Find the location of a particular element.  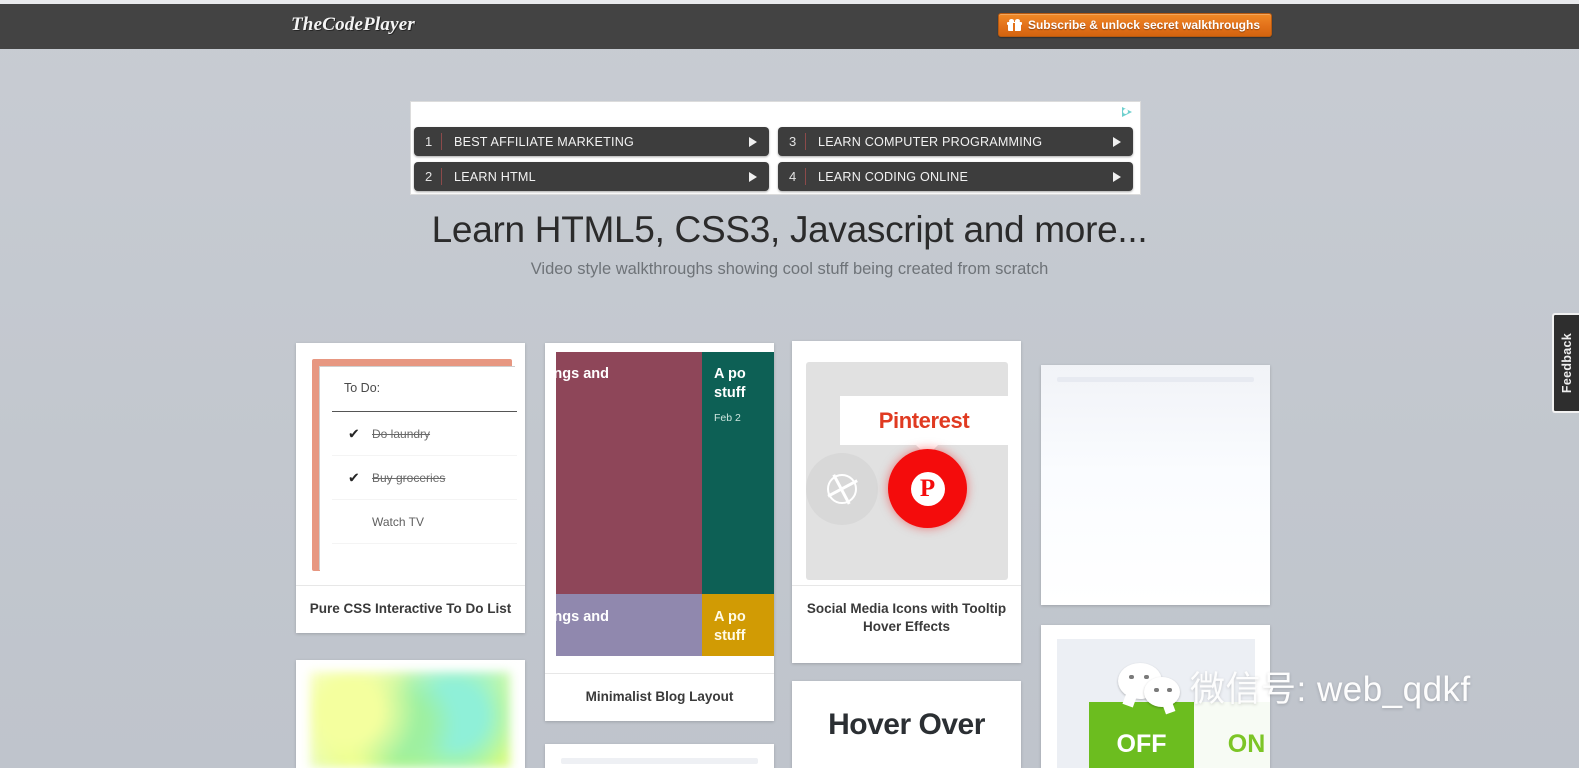

ad-link-1: 1 BEST AFFILIATE MARKETING is located at coordinates (591, 141).